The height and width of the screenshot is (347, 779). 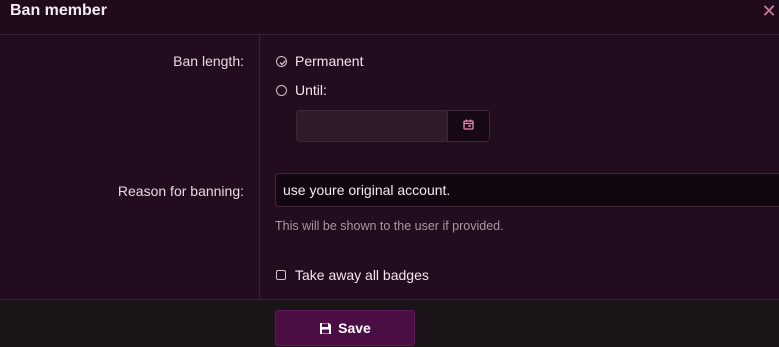 What do you see at coordinates (281, 61) in the screenshot?
I see `radio-checked-icon` at bounding box center [281, 61].